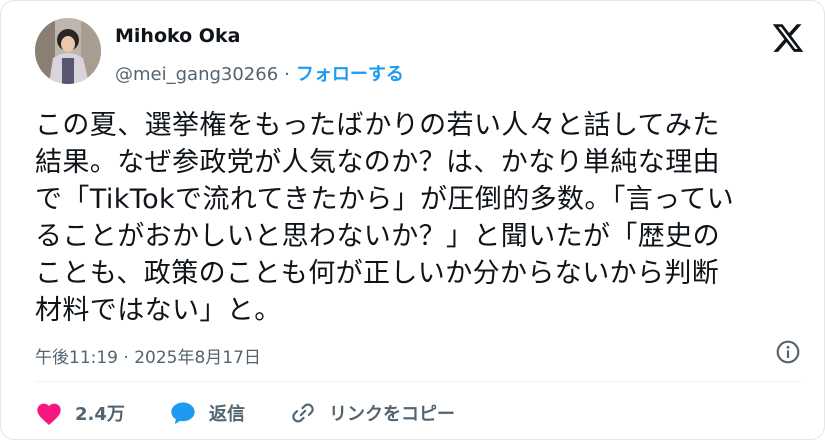 The width and height of the screenshot is (825, 440). What do you see at coordinates (158, 310) in the screenshot?
I see `tweet-text-line: 材料ではない」と。` at bounding box center [158, 310].